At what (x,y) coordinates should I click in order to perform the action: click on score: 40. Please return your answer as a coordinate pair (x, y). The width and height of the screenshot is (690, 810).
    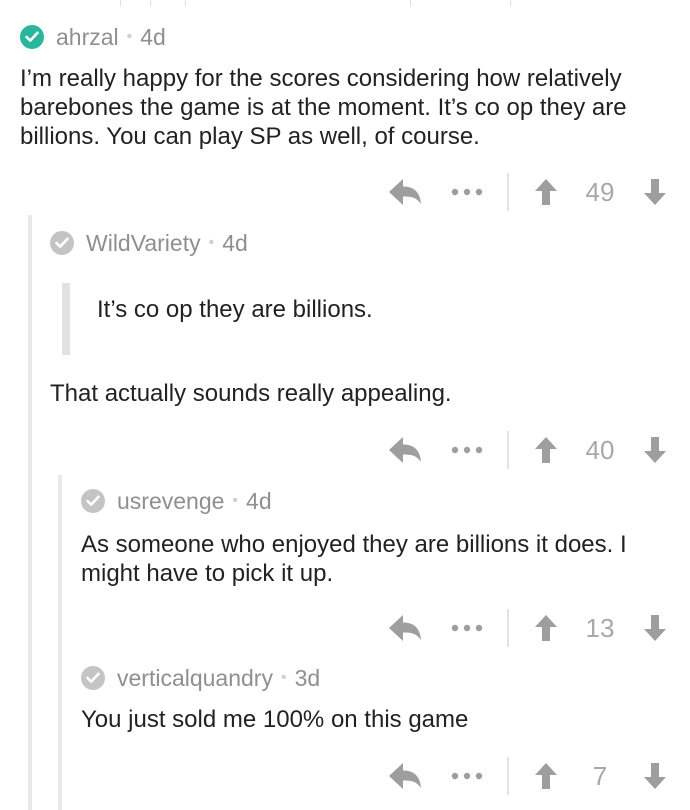
    Looking at the image, I should click on (600, 450).